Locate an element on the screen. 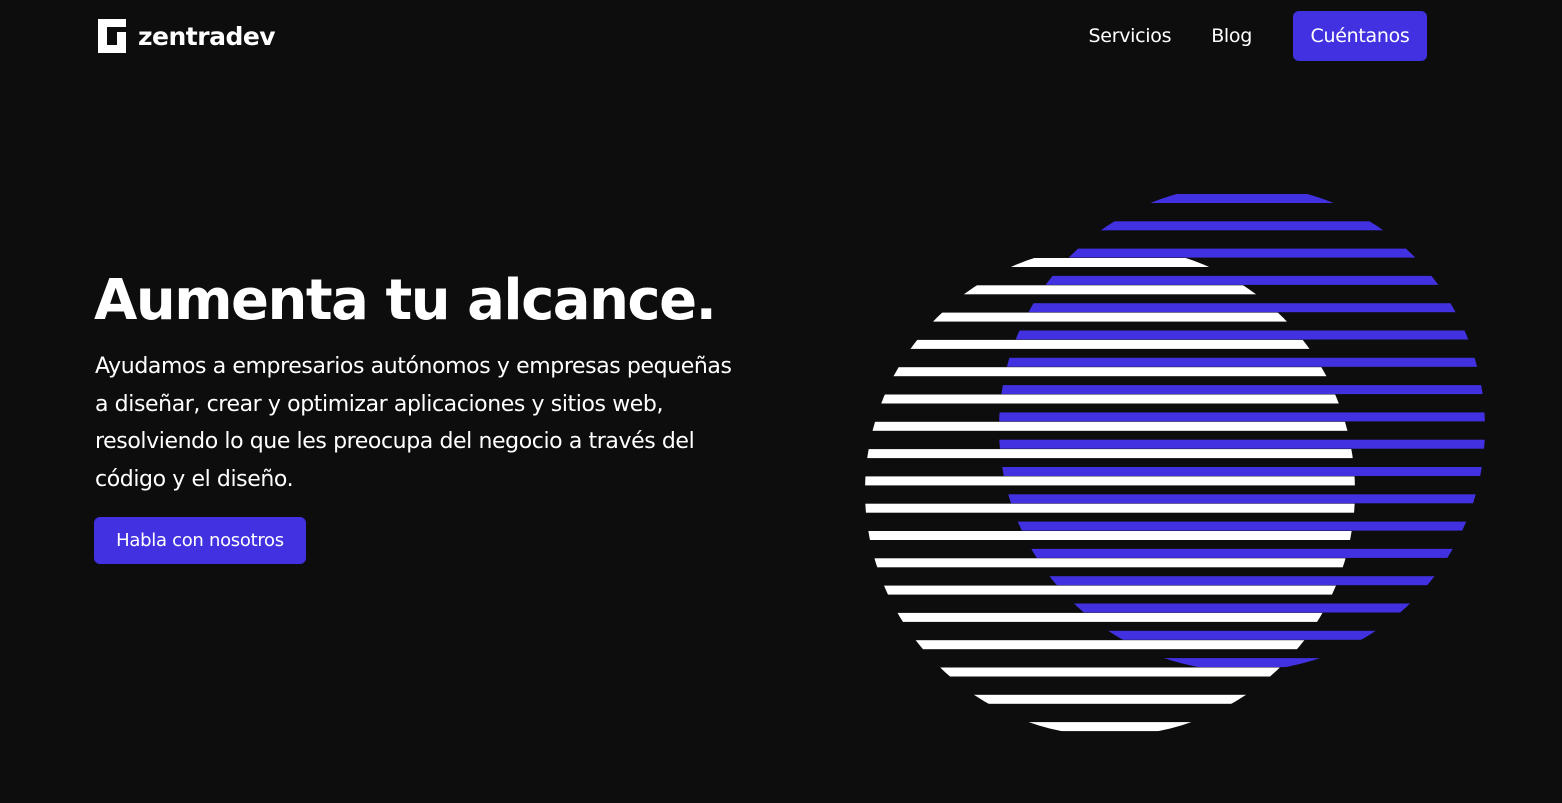 This screenshot has width=1562, height=803. nav-link-blog: Blog is located at coordinates (1231, 36).